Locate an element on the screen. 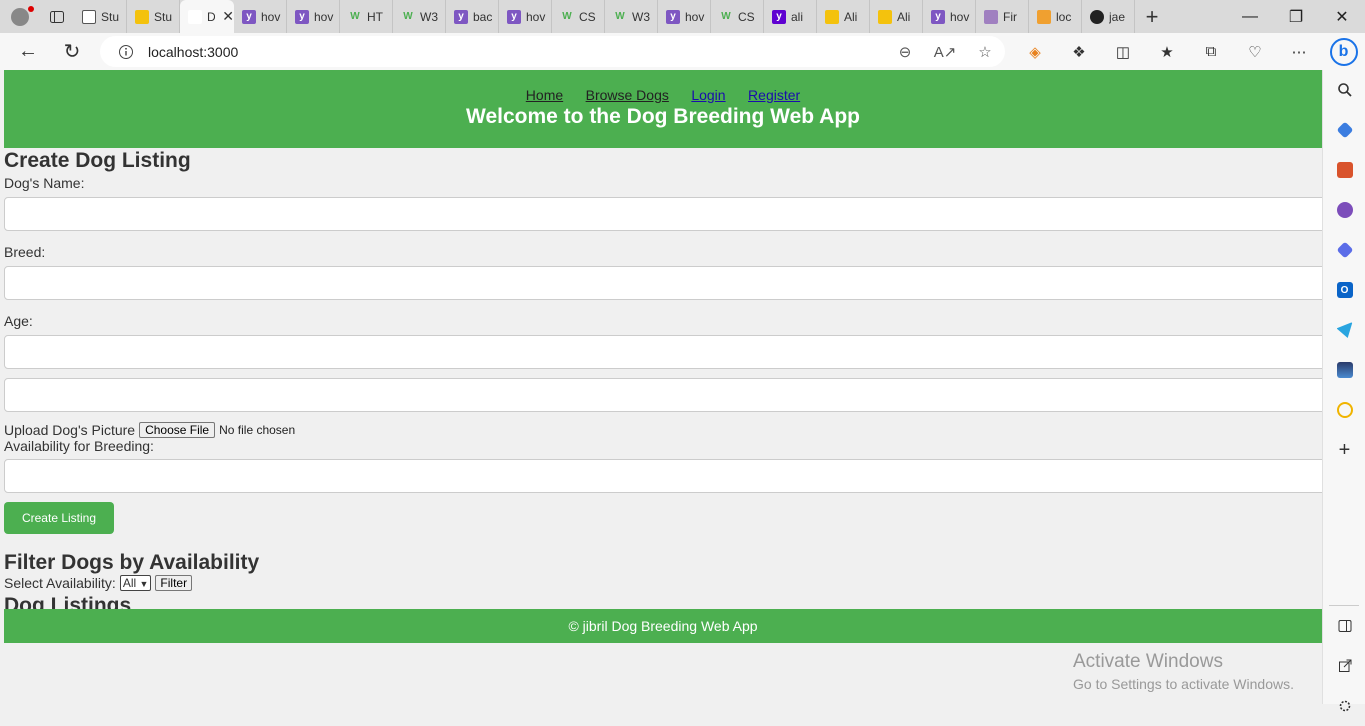  close-tab-icon: ✕ is located at coordinates (228, 16).